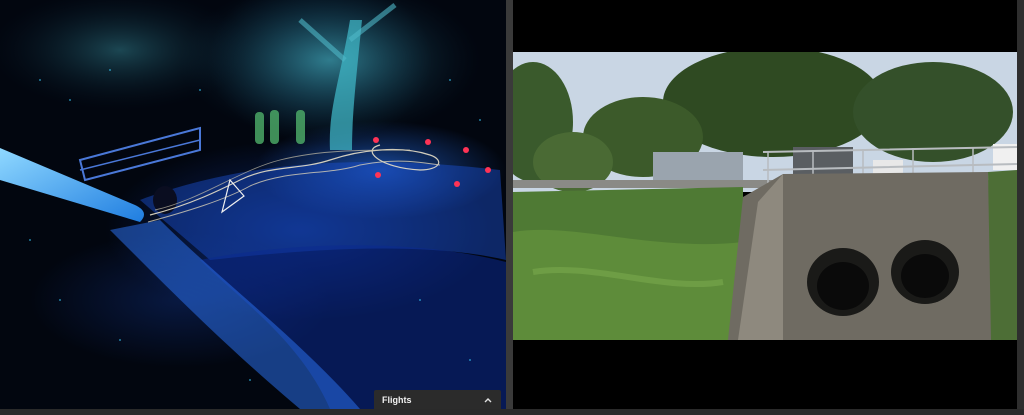  Describe the element at coordinates (397, 400) in the screenshot. I see `flights-panel-title: Flights` at that location.